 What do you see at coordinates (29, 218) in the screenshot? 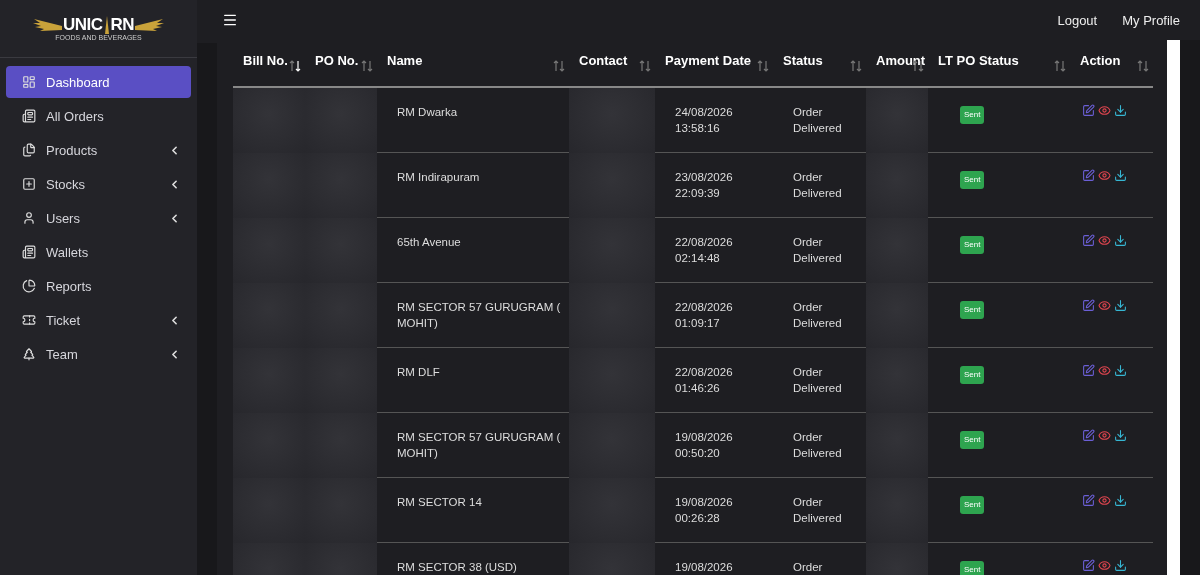
I see `user-icon` at bounding box center [29, 218].